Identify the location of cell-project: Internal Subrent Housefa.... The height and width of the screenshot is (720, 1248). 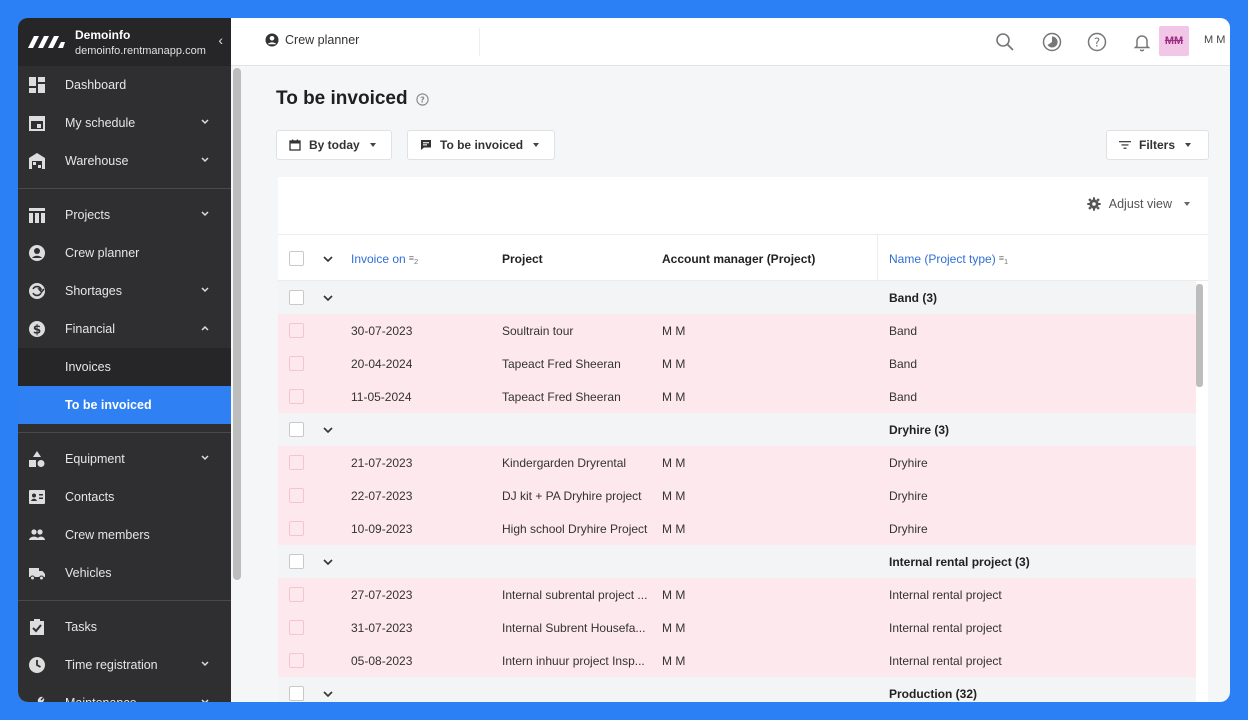
(577, 628).